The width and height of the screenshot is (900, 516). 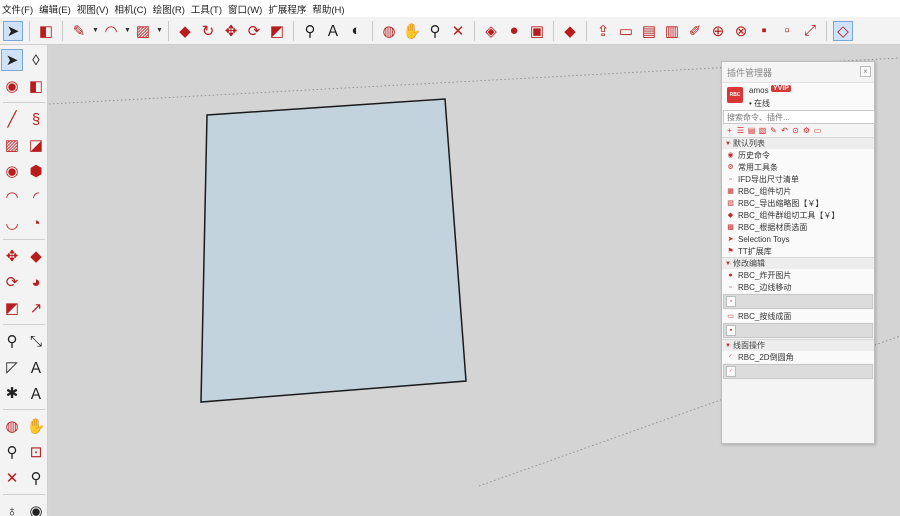 I want to click on make-component-icon: ◊, so click(x=36, y=60).